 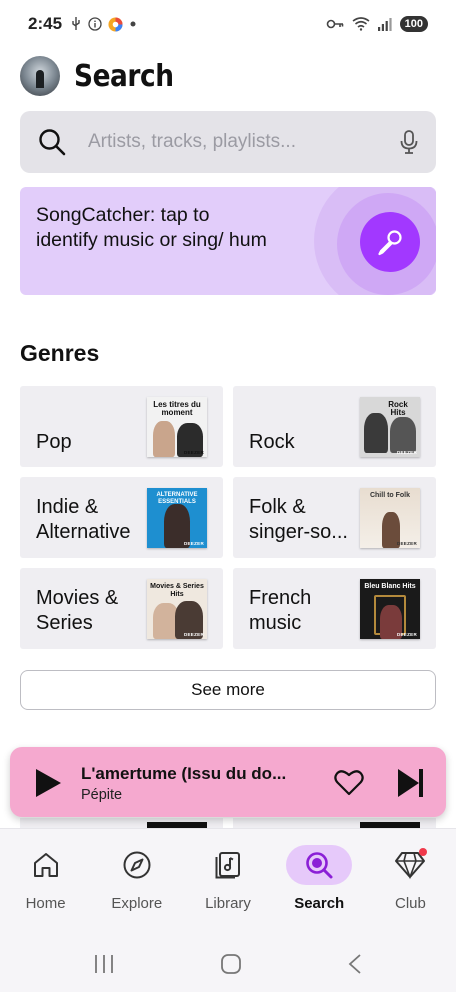 I want to click on genre-label: Indie & Alternative, so click(x=83, y=519).